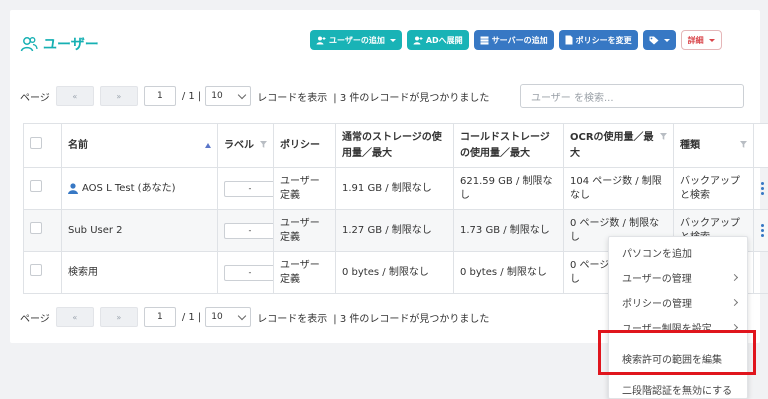 This screenshot has height=399, width=768. Describe the element at coordinates (677, 391) in the screenshot. I see `menu-item-label: 二段階認証を無効にする` at that location.